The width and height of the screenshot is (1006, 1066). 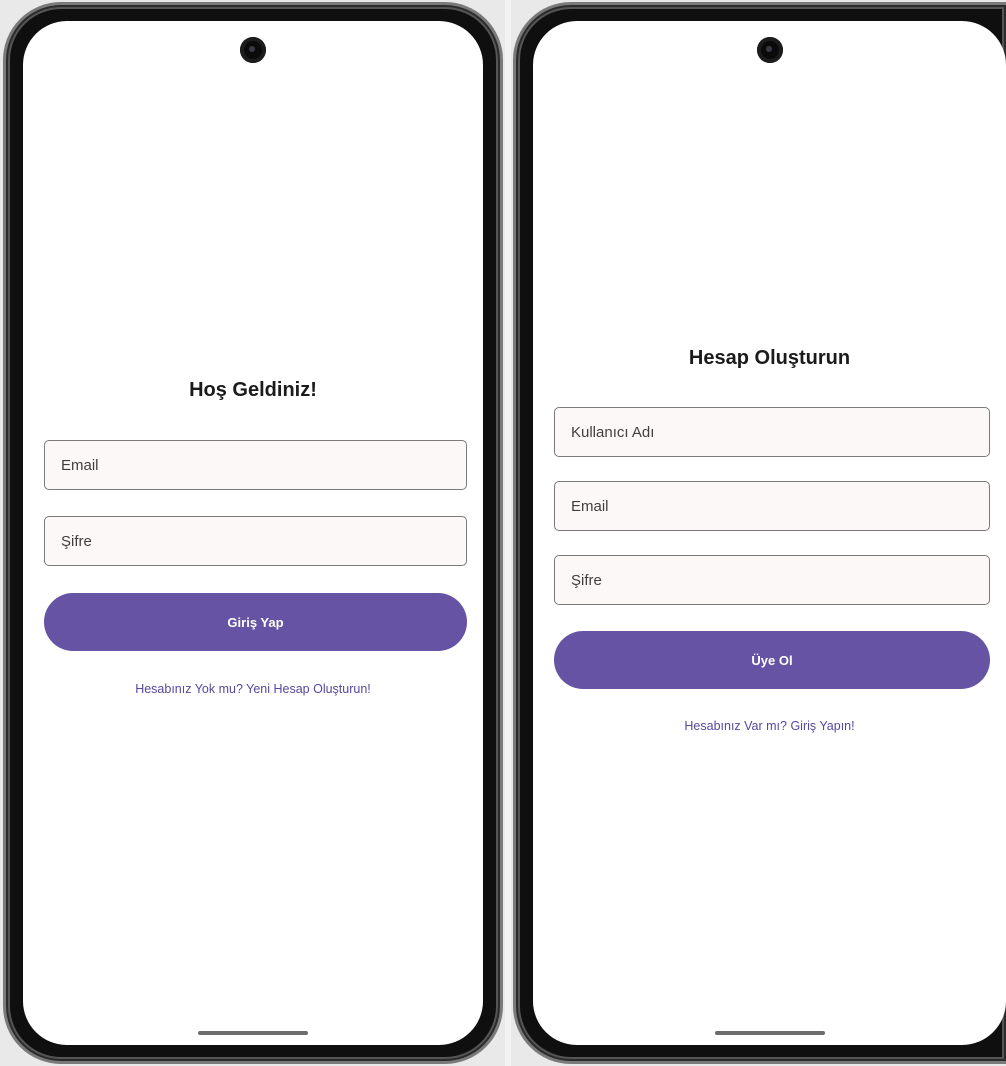 I want to click on register-username-field, so click(x=772, y=432).